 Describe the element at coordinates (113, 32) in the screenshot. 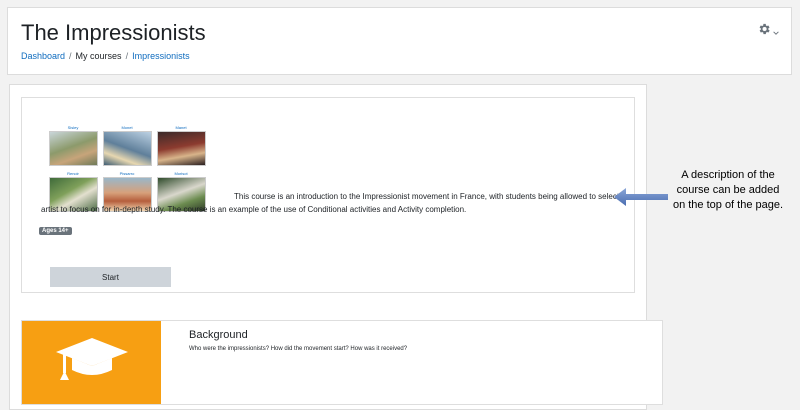

I see `page-title: The Impressionists` at that location.